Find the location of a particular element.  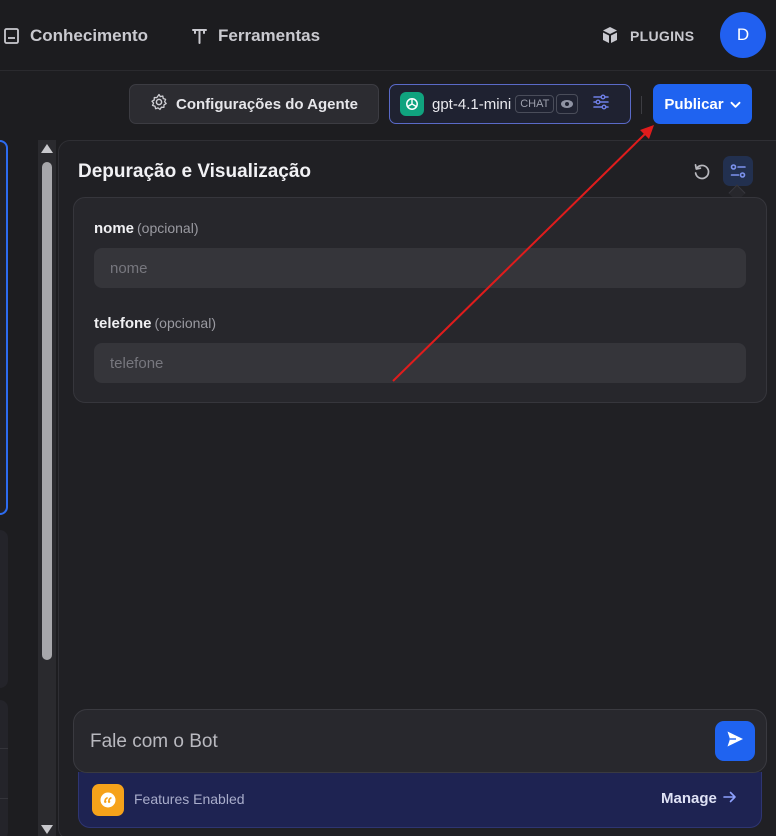

field-name: nome is located at coordinates (114, 228).